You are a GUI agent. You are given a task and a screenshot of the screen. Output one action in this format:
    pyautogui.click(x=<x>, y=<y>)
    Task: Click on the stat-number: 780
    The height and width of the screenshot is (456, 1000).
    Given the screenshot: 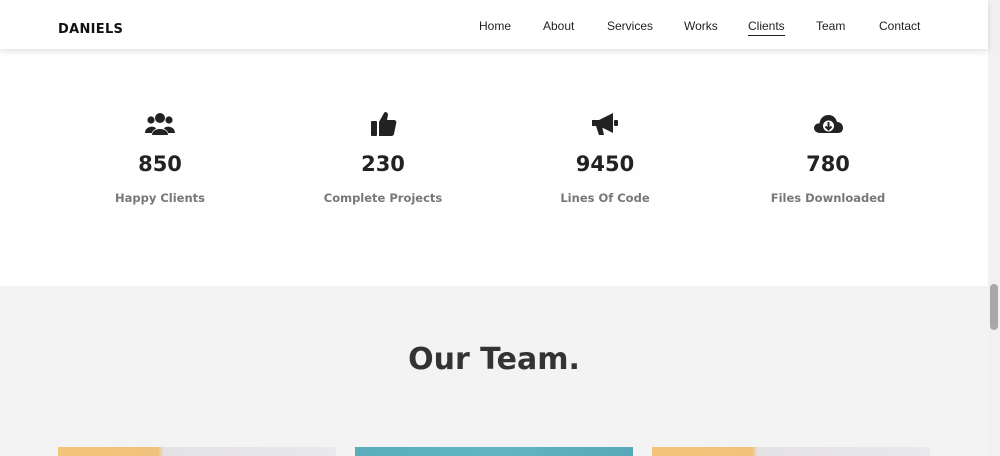 What is the action you would take?
    pyautogui.click(x=828, y=164)
    